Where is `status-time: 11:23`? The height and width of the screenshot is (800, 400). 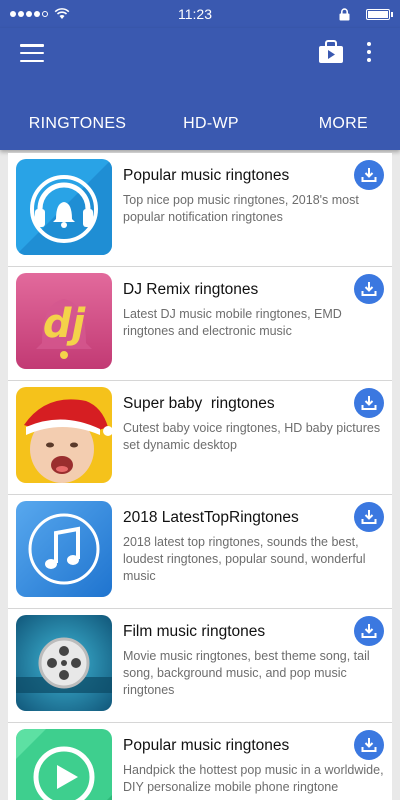 status-time: 11:23 is located at coordinates (195, 14).